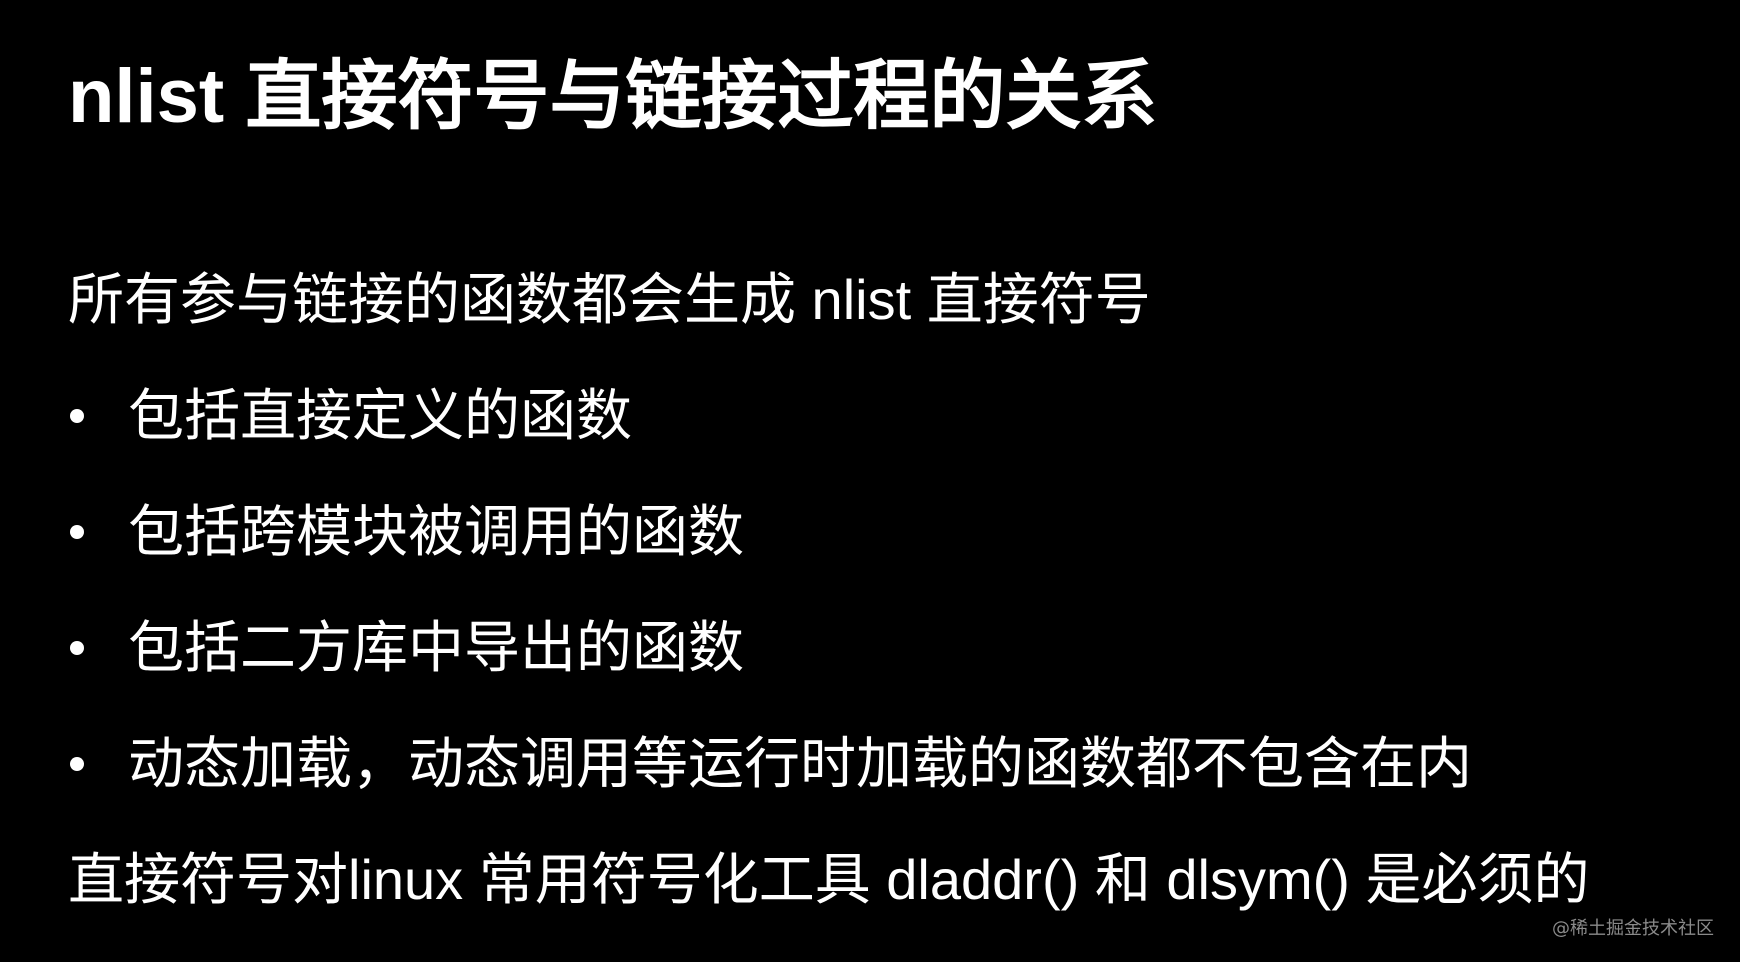 This screenshot has height=962, width=1740. Describe the element at coordinates (436, 647) in the screenshot. I see `bullet-text: 包括二方库中导出的函数` at that location.